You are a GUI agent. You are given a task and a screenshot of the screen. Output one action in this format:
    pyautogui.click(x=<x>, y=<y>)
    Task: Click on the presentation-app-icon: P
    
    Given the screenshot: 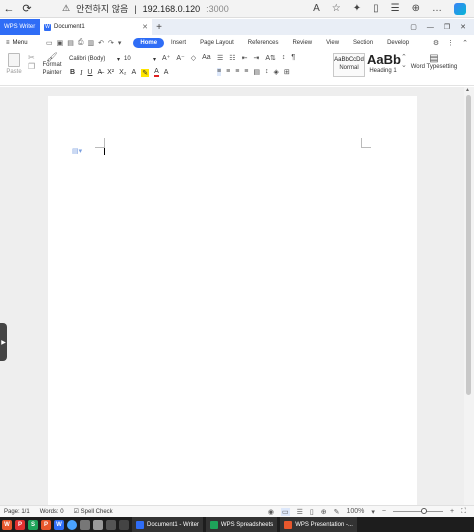 What is the action you would take?
    pyautogui.click(x=46, y=524)
    